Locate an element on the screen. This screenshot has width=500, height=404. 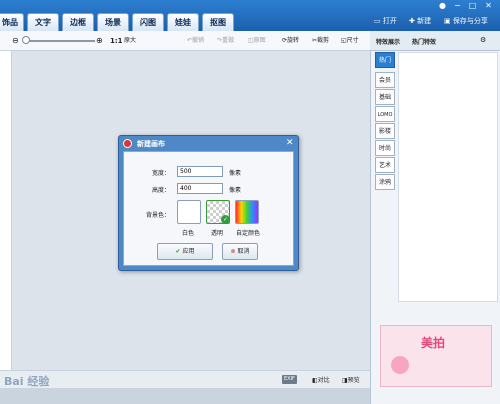
size-button: ◱尺寸 is located at coordinates (350, 41).